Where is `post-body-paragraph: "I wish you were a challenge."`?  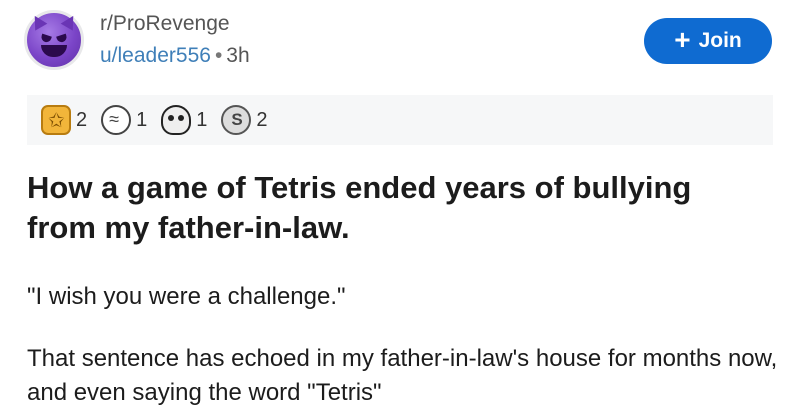 post-body-paragraph: "I wish you were a challenge." is located at coordinates (186, 296).